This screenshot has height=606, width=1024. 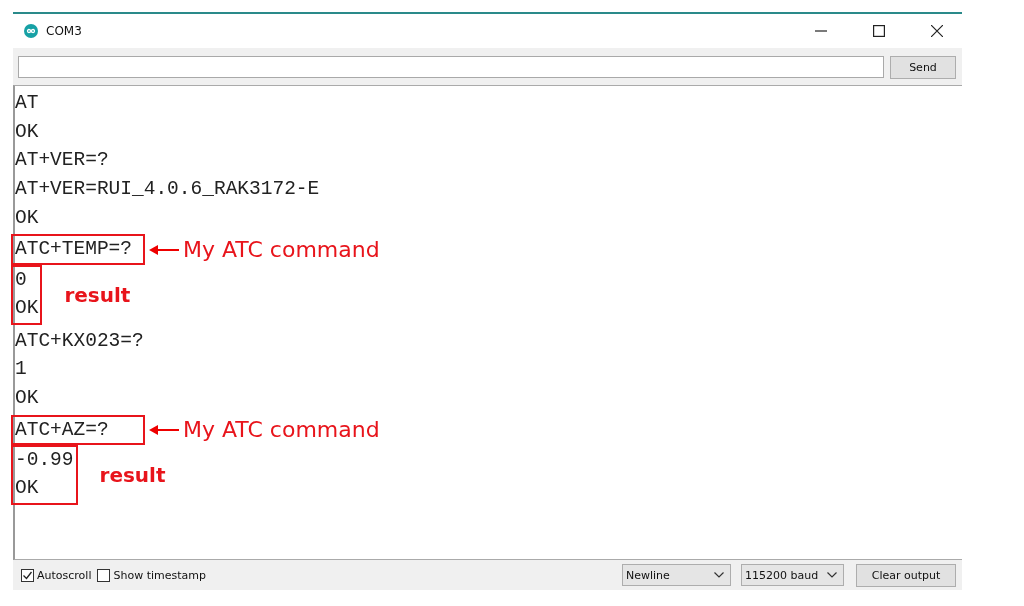 I want to click on output-line: ATC+KX023=?, so click(x=79, y=341).